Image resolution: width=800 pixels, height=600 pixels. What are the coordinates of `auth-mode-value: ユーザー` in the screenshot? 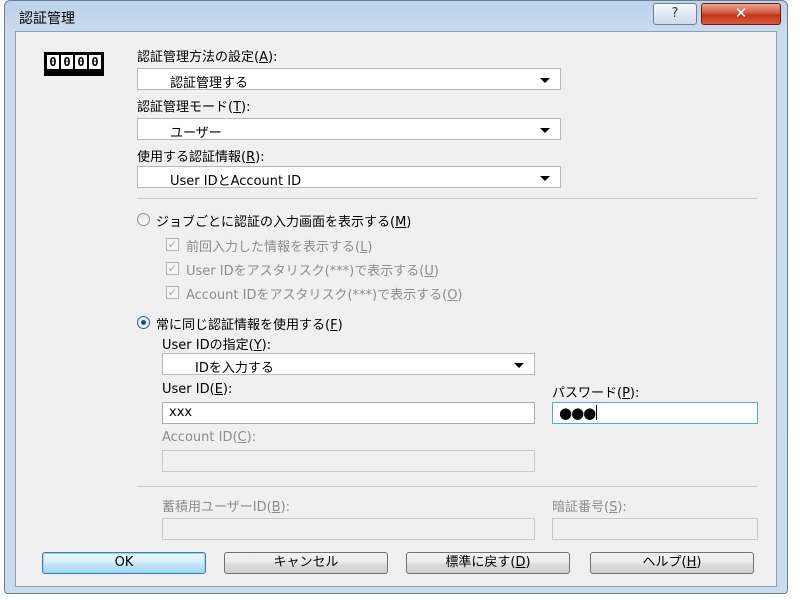 It's located at (196, 133).